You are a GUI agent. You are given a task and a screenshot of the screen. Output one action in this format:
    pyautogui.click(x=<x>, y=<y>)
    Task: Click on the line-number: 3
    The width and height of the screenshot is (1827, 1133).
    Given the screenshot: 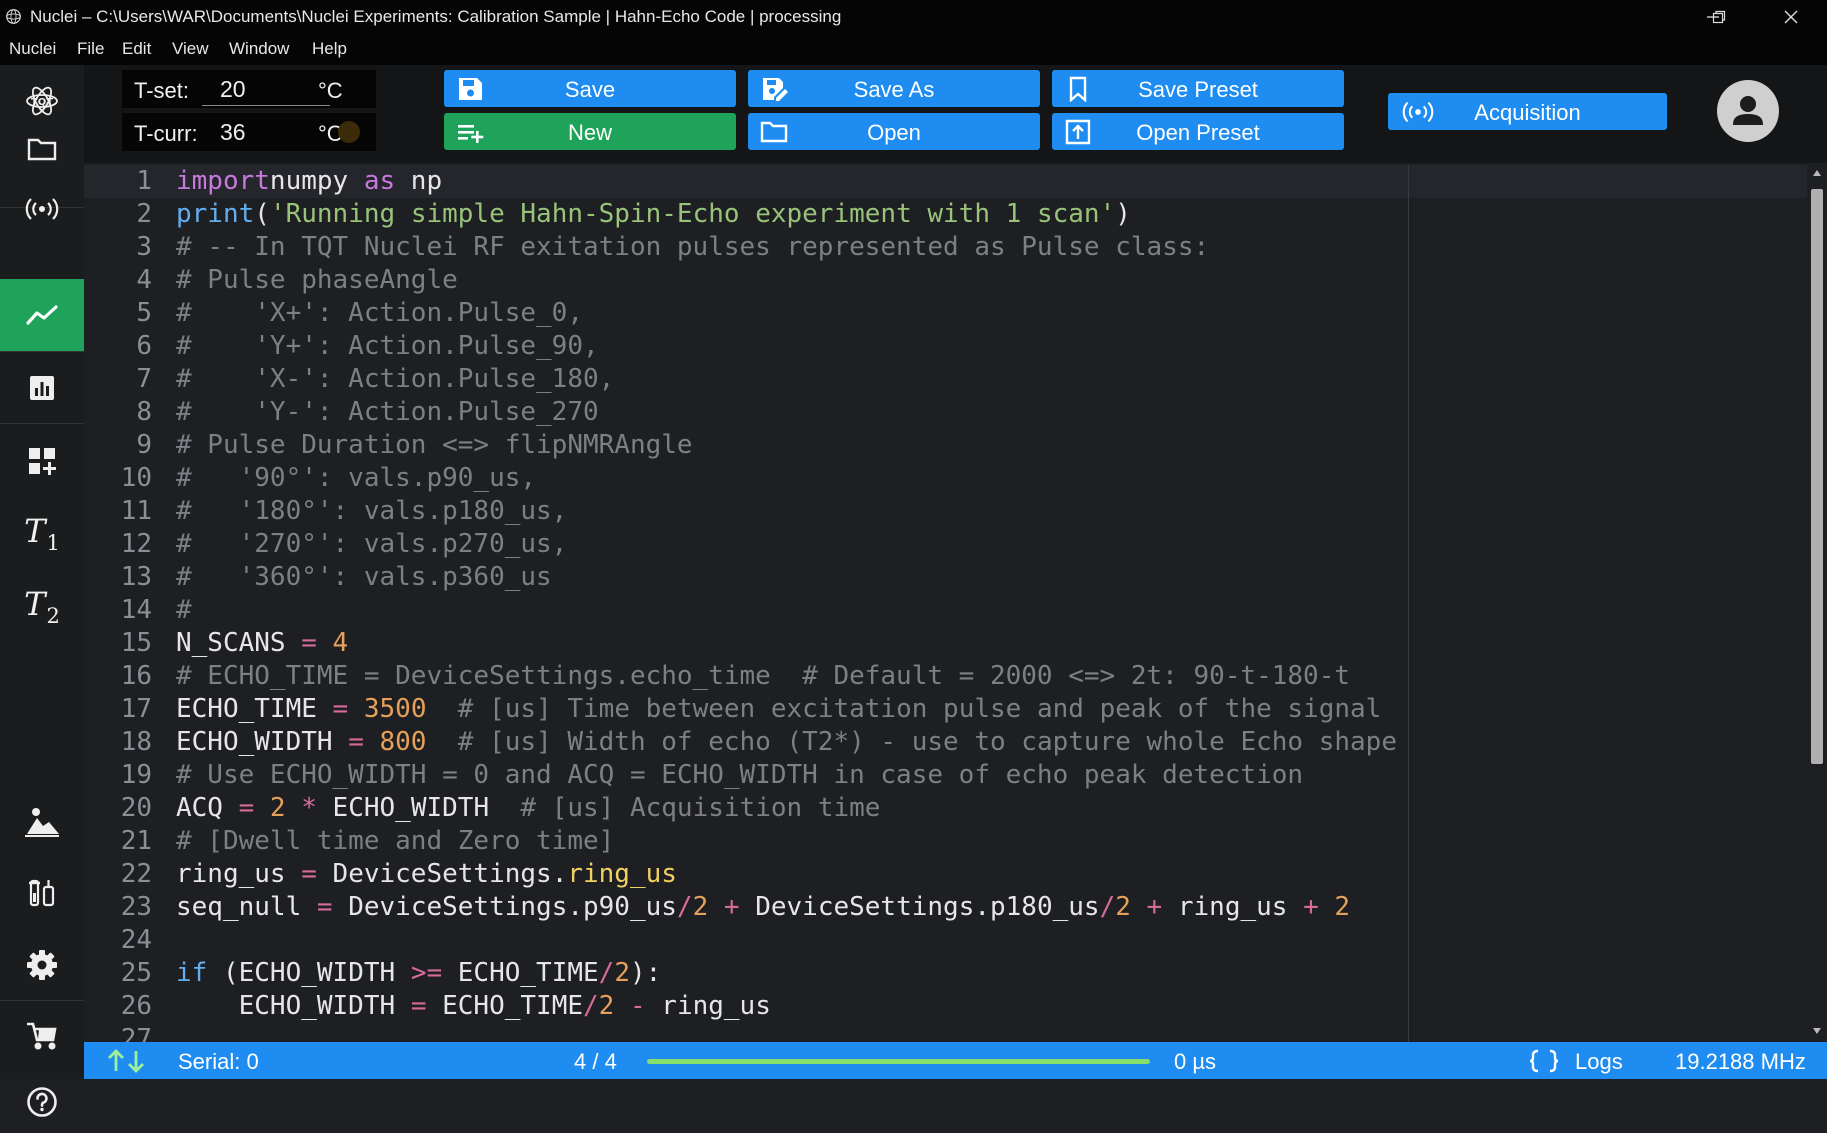 What is the action you would take?
    pyautogui.click(x=144, y=247)
    